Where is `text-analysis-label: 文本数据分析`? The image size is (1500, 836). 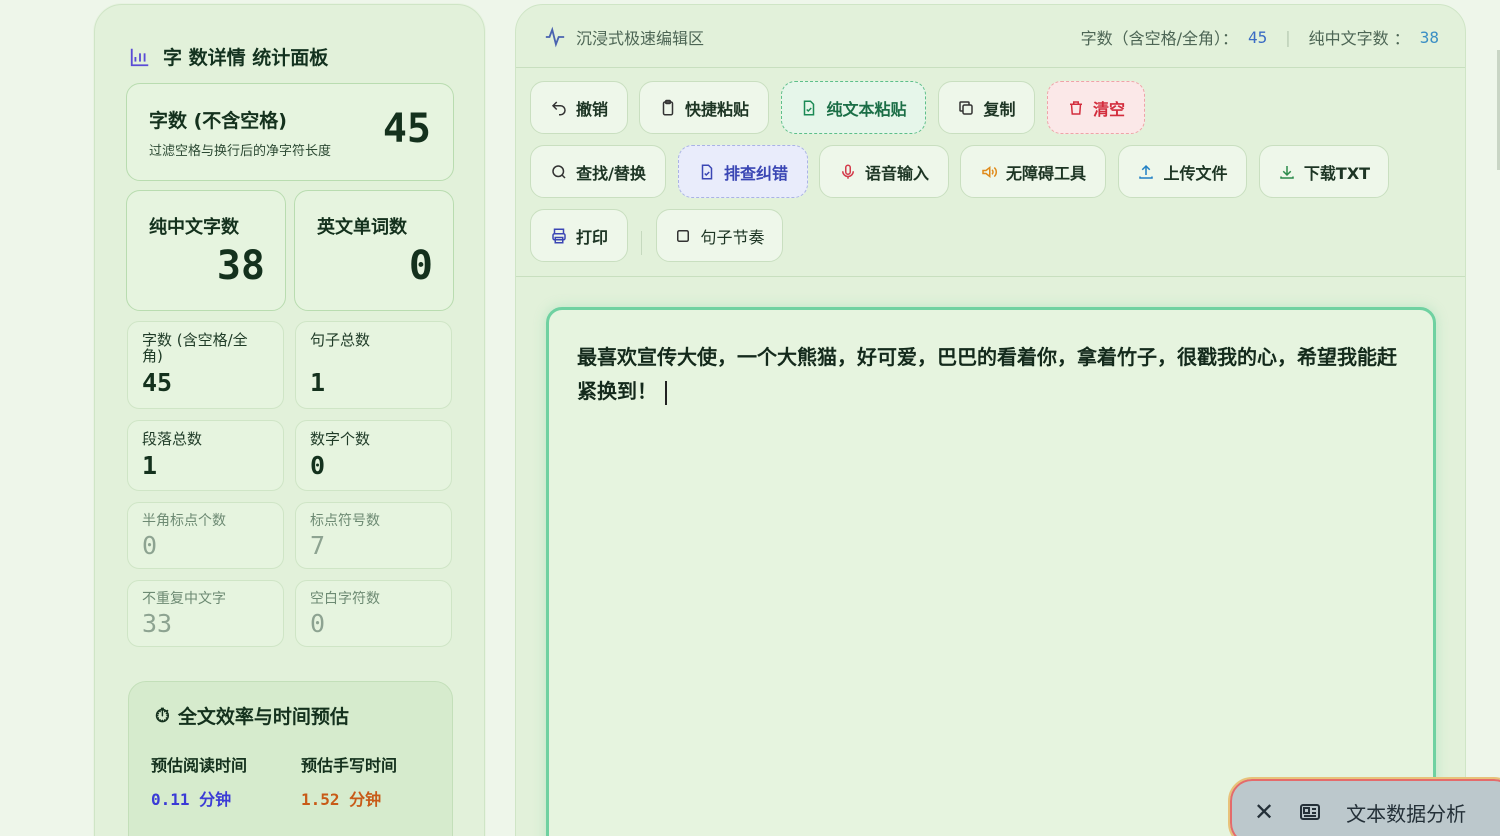
text-analysis-label: 文本数据分析 is located at coordinates (1406, 813).